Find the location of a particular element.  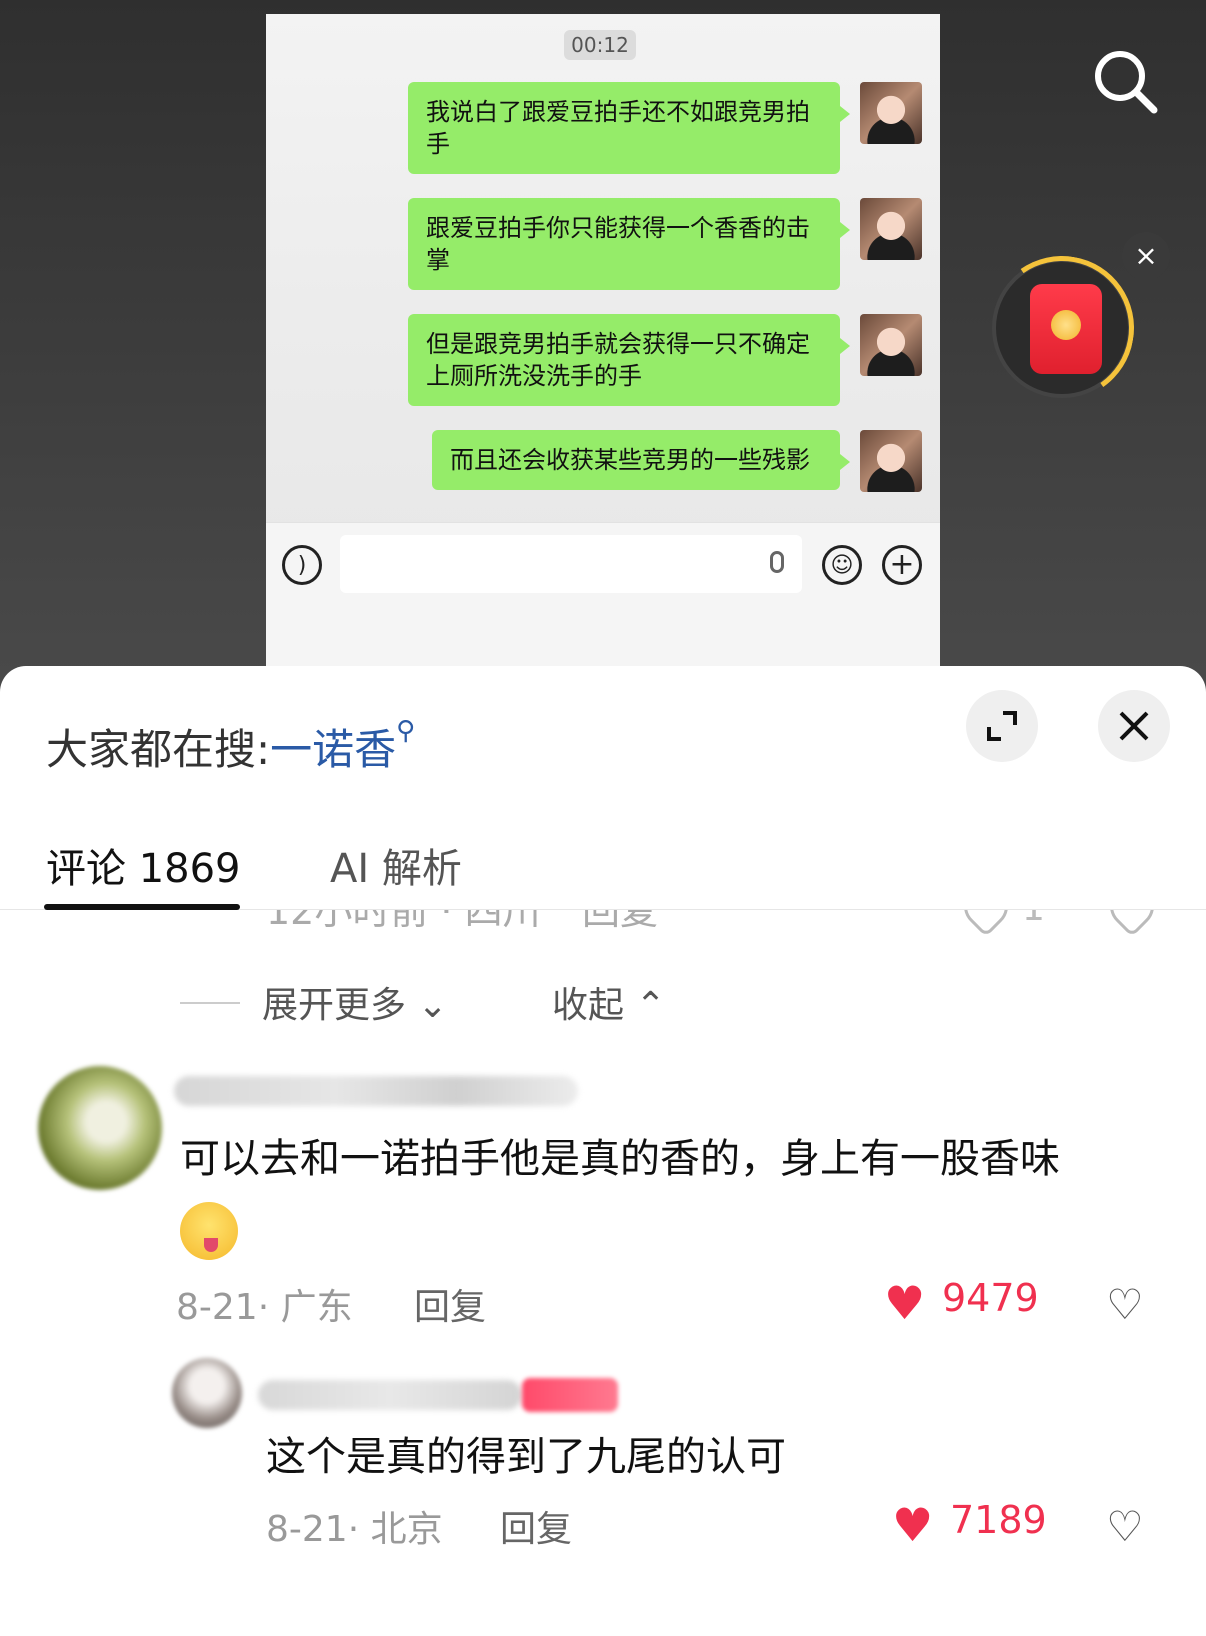

chat-timestamp: 00:12 is located at coordinates (600, 45).